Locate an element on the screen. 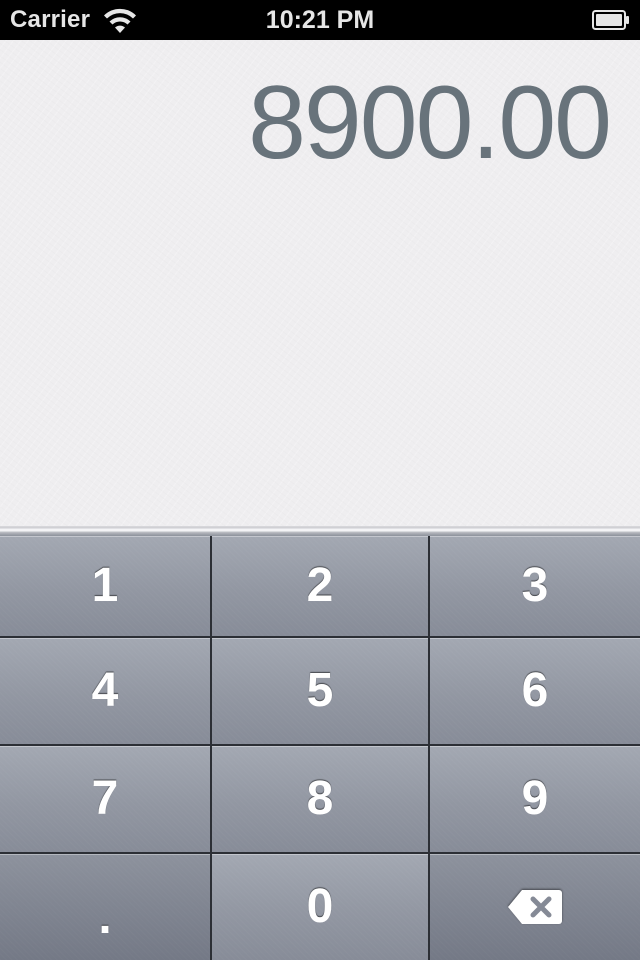 This screenshot has height=960, width=640. clock: 10:21 PM is located at coordinates (320, 20).